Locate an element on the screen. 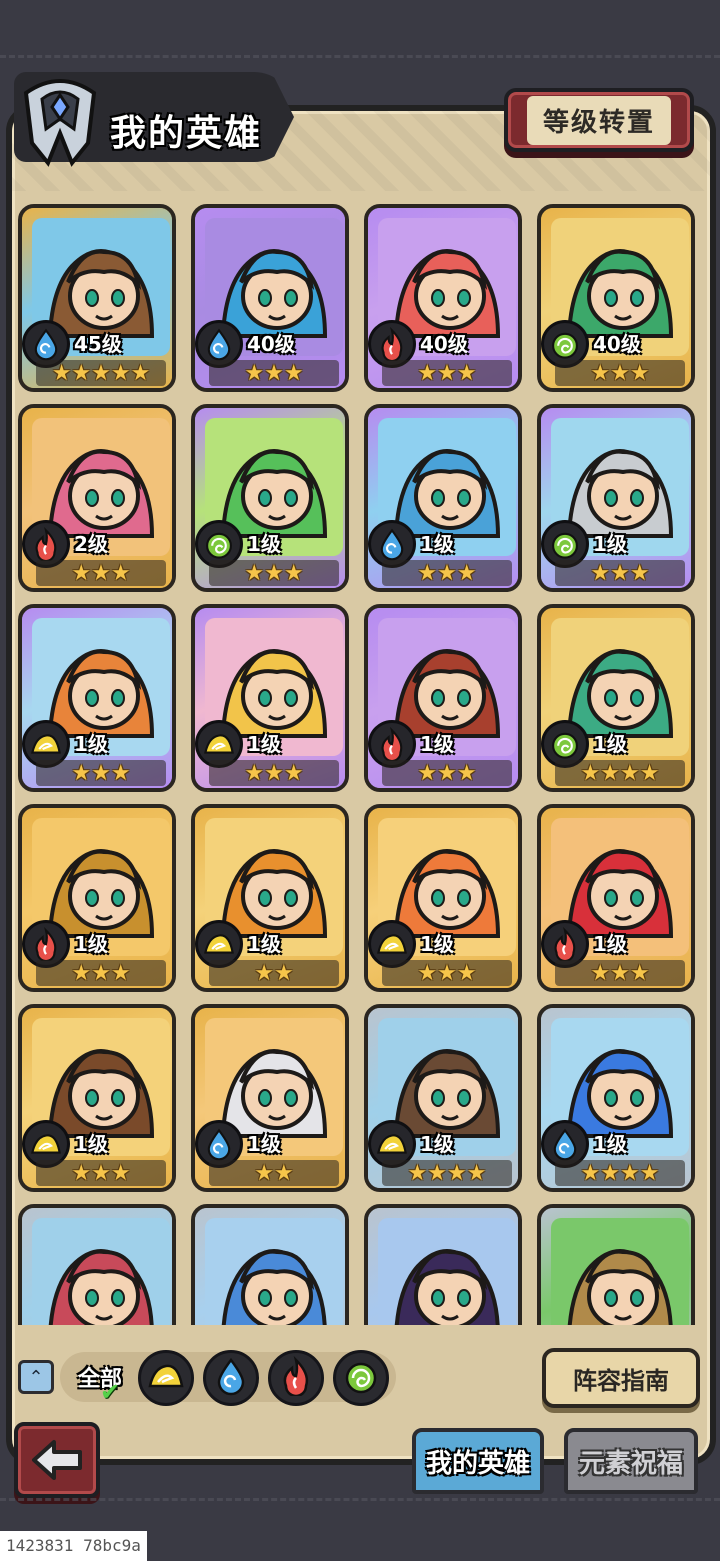 The image size is (720, 1561). tab-my-heroes: 我的英雄 is located at coordinates (478, 1461).